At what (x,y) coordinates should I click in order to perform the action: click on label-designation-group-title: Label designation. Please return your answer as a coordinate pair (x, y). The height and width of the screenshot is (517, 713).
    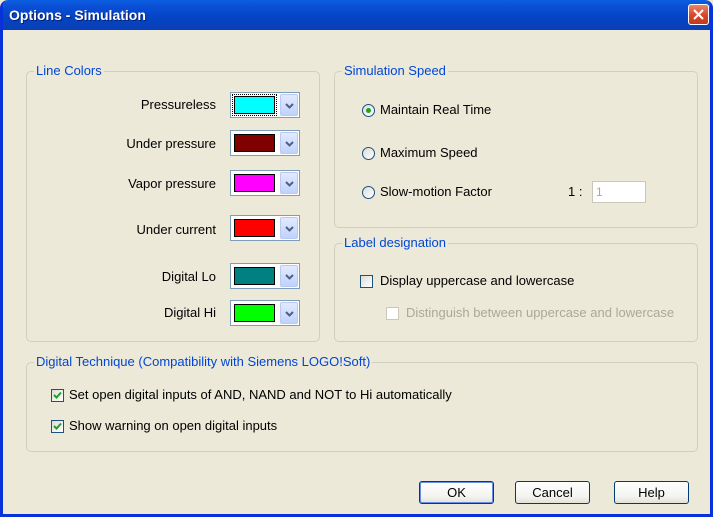
    Looking at the image, I should click on (395, 243).